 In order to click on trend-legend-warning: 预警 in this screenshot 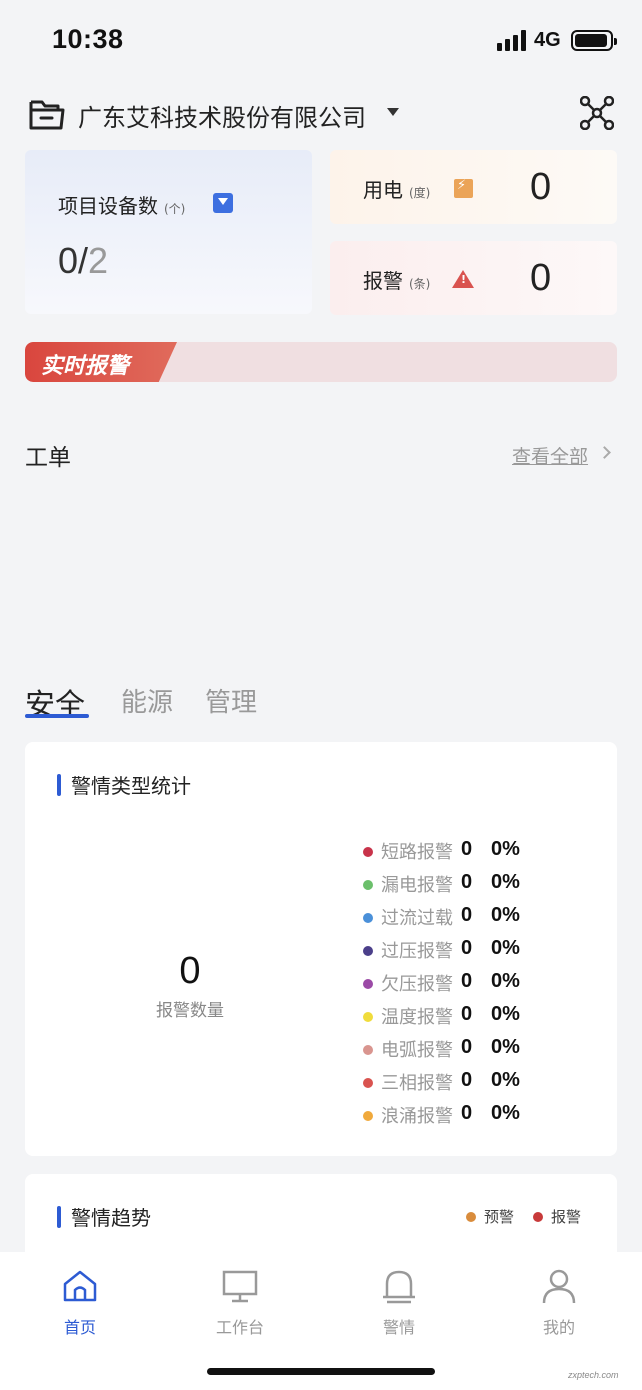, I will do `click(490, 1216)`.